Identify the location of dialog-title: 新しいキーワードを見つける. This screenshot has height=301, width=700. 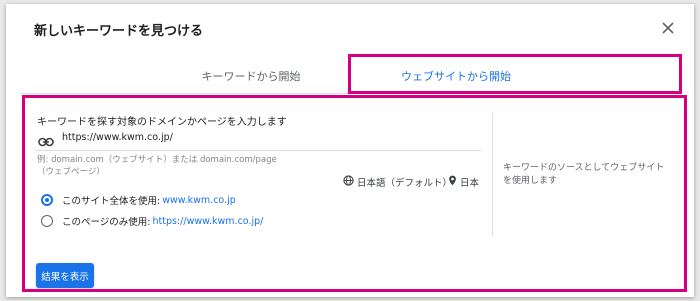
(119, 31).